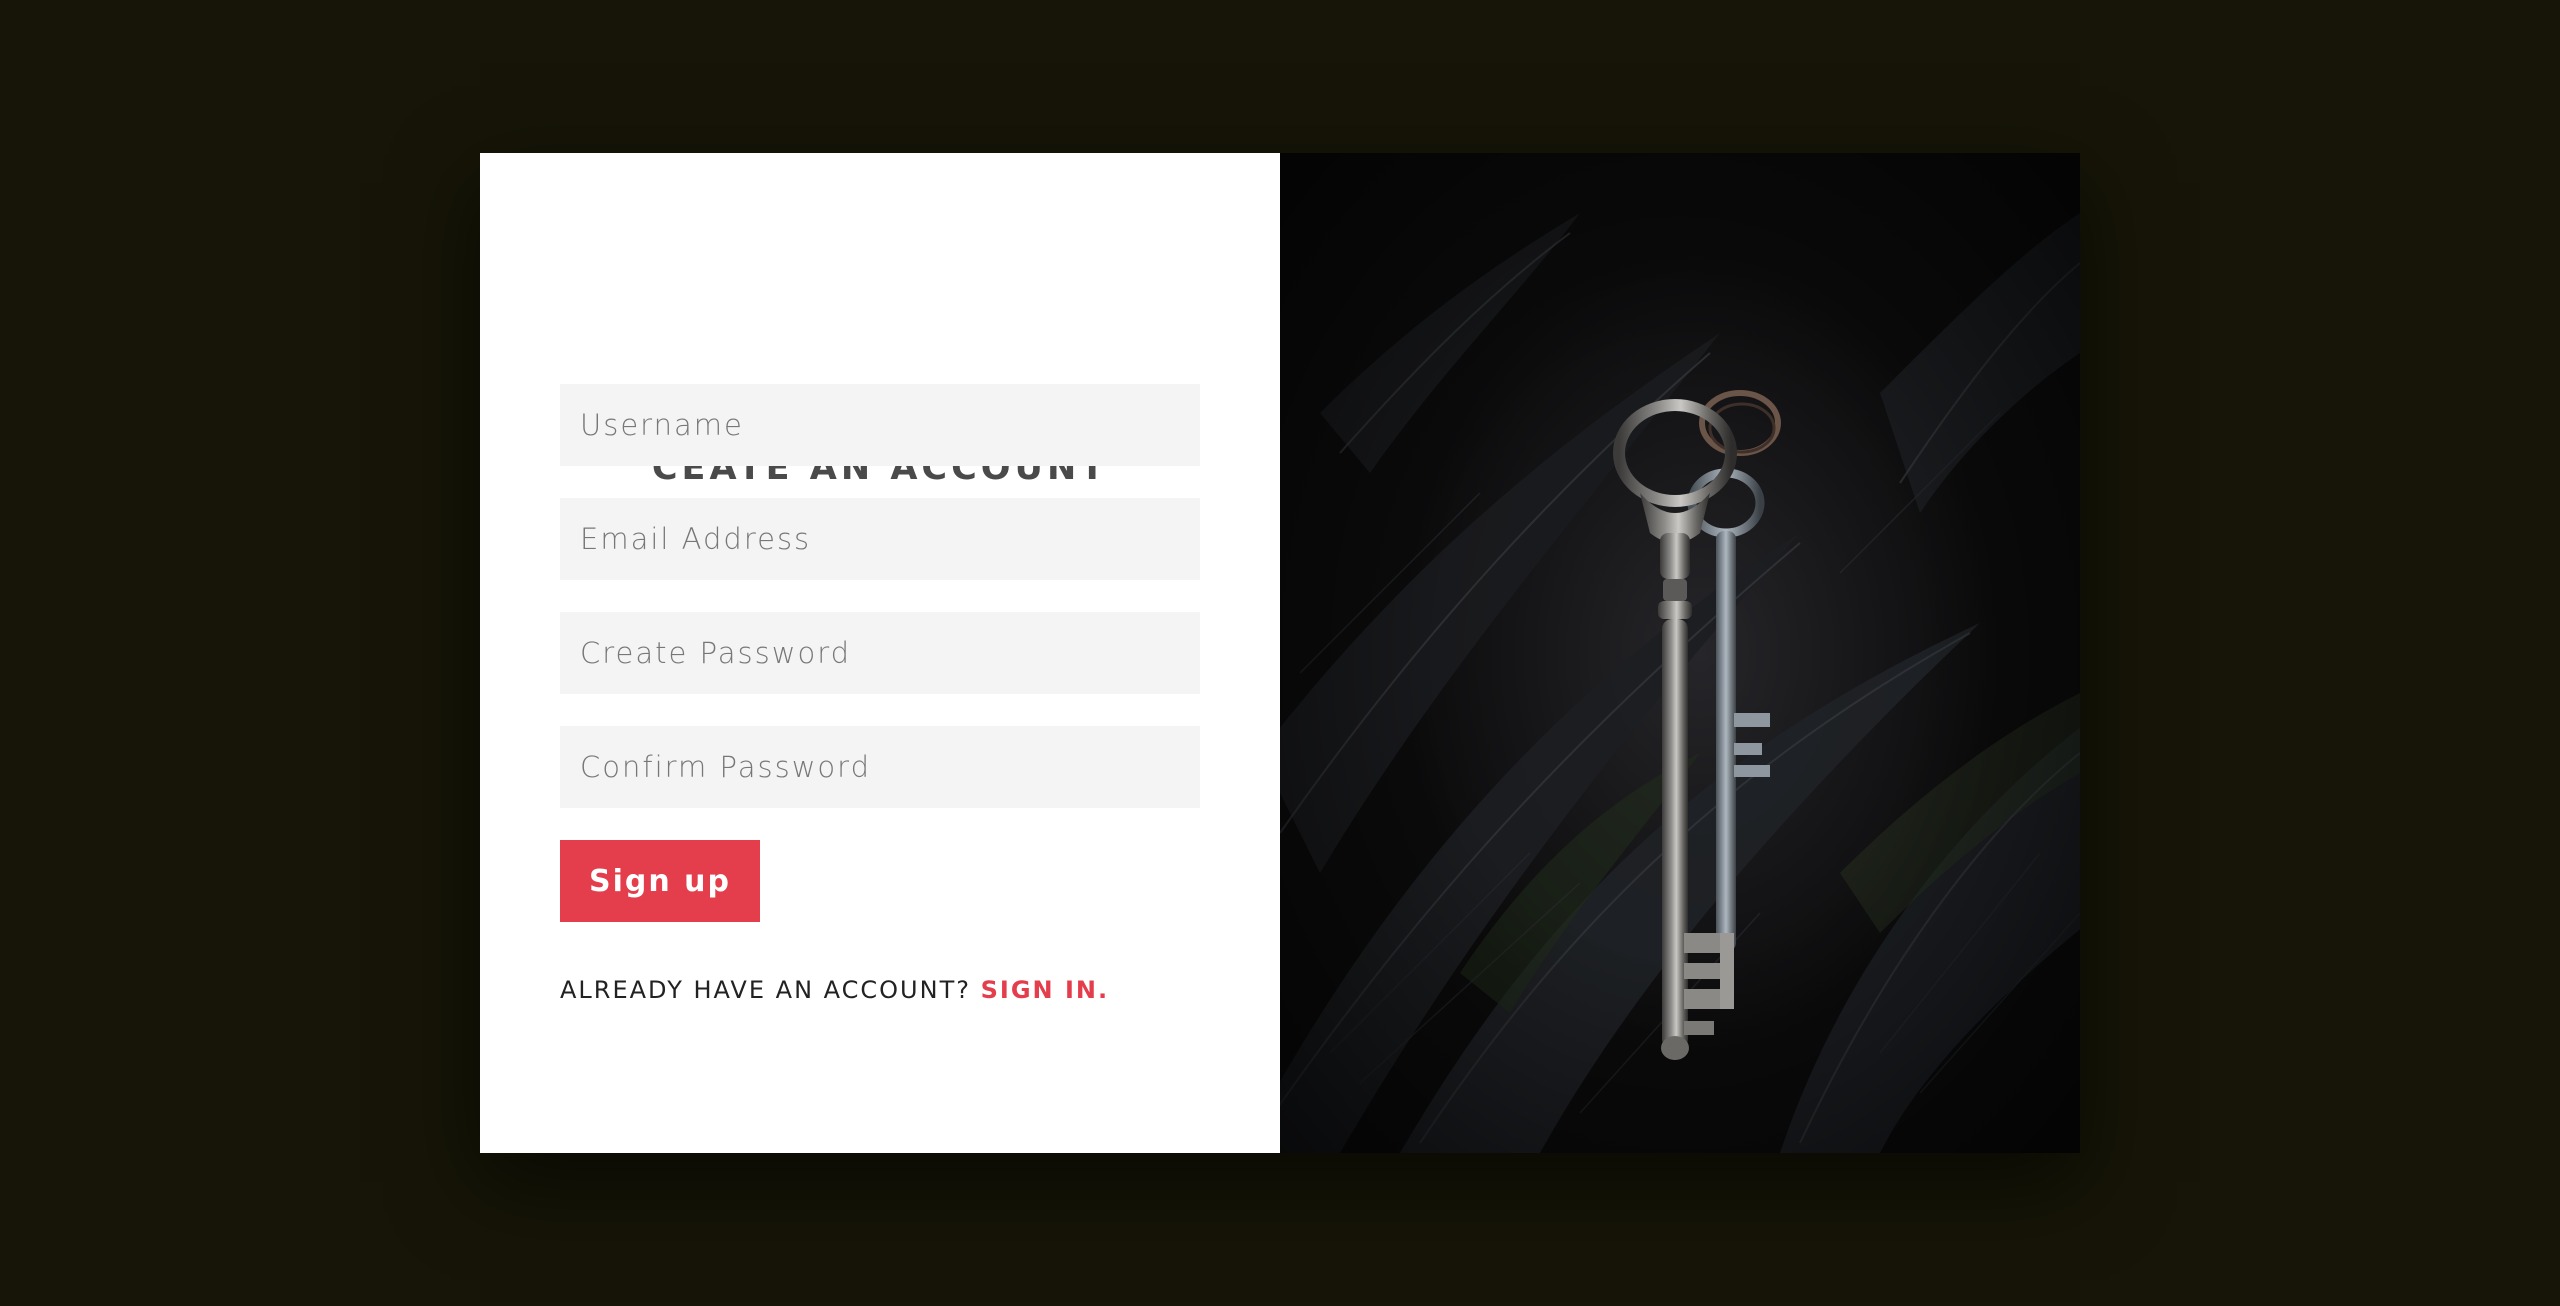  Describe the element at coordinates (880, 425) in the screenshot. I see `username-input` at that location.